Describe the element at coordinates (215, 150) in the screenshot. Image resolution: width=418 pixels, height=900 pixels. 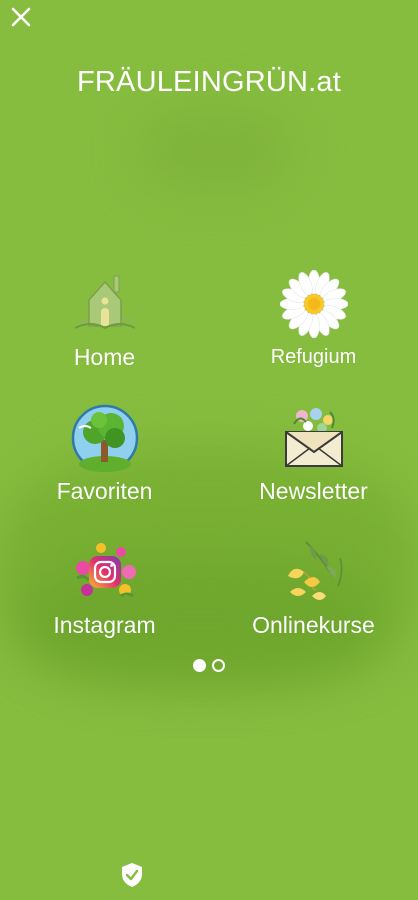
I see `background-shape` at that location.